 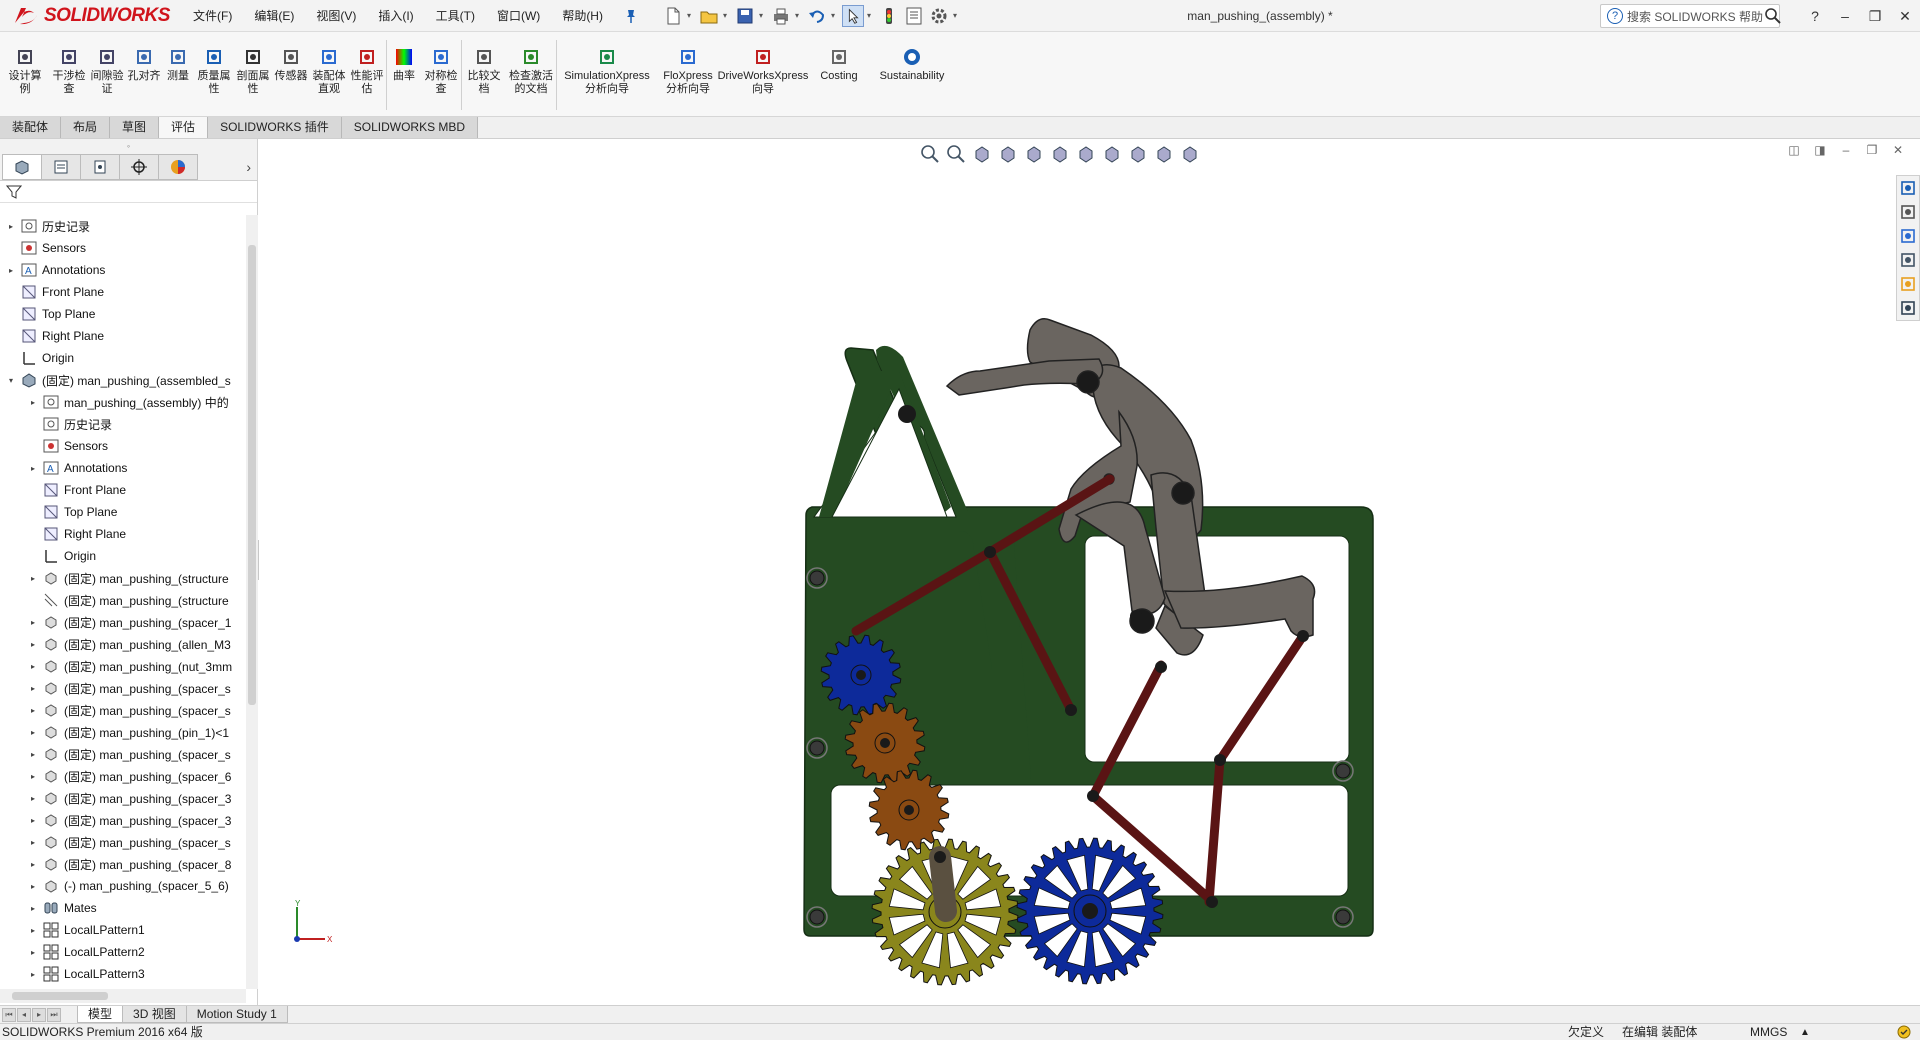 I want to click on tree-item: ▸ (-) man_pushing_(spacer_5_6), so click(x=123, y=886).